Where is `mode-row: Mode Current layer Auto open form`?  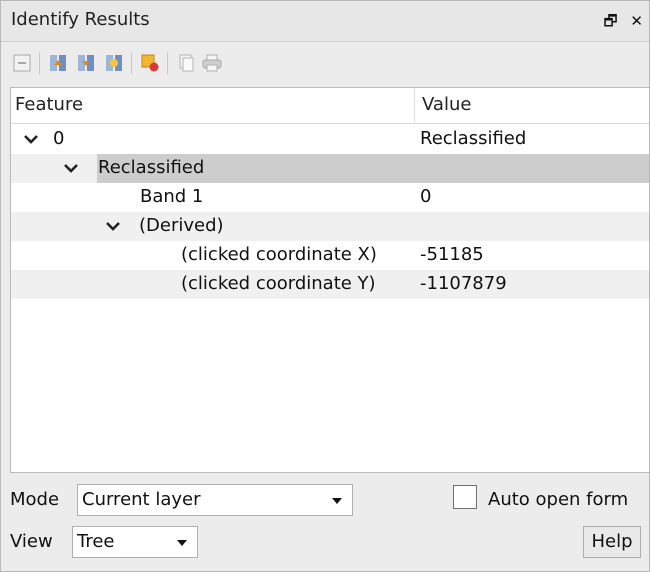 mode-row: Mode Current layer Auto open form is located at coordinates (325, 501).